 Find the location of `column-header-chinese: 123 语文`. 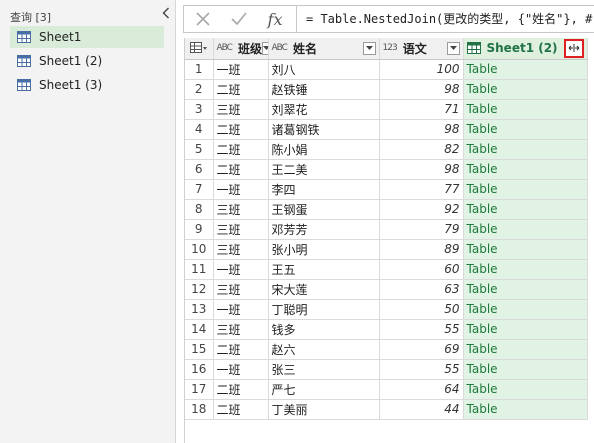

column-header-chinese: 123 语文 is located at coordinates (421, 49).